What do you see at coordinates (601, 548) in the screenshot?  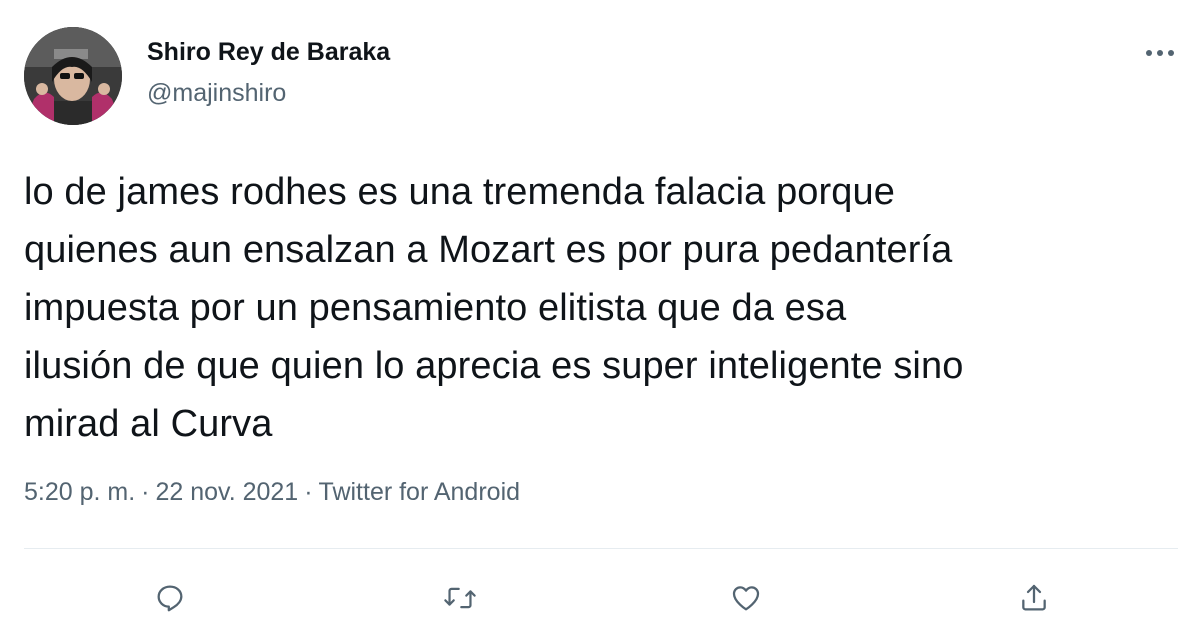 I see `divider` at bounding box center [601, 548].